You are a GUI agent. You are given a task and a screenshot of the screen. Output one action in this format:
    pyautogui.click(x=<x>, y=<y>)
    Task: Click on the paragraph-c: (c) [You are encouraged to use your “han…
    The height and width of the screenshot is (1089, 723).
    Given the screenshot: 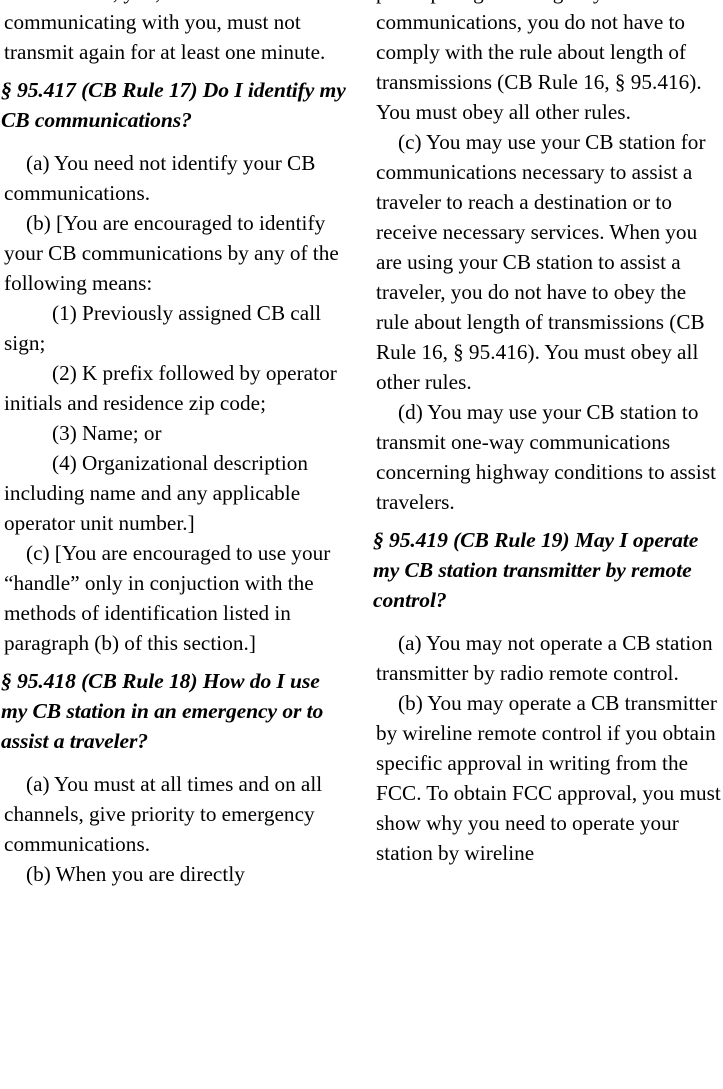 What is the action you would take?
    pyautogui.click(x=167, y=598)
    